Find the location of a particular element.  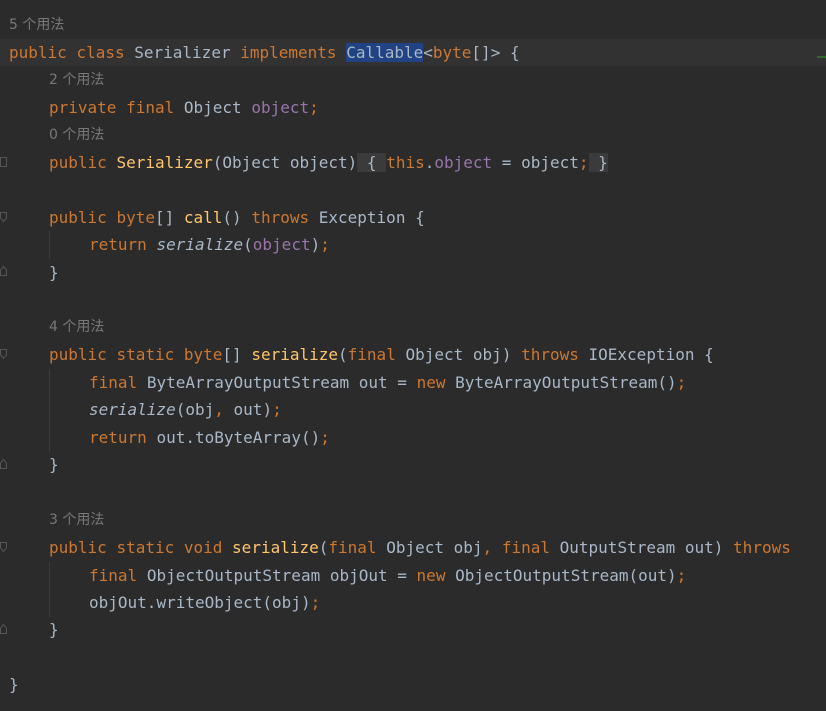

code-line: return serialize(object); is located at coordinates (413, 244).